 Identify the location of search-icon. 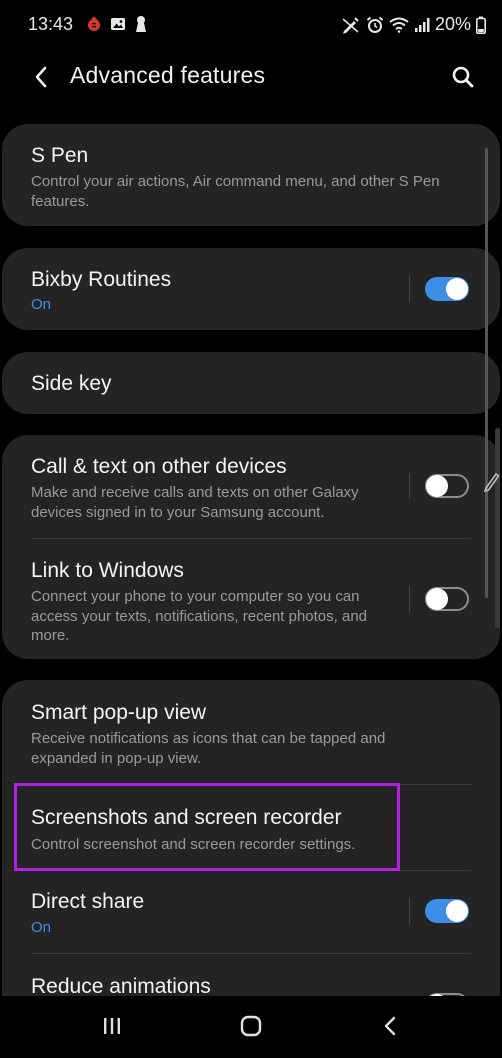
(463, 77).